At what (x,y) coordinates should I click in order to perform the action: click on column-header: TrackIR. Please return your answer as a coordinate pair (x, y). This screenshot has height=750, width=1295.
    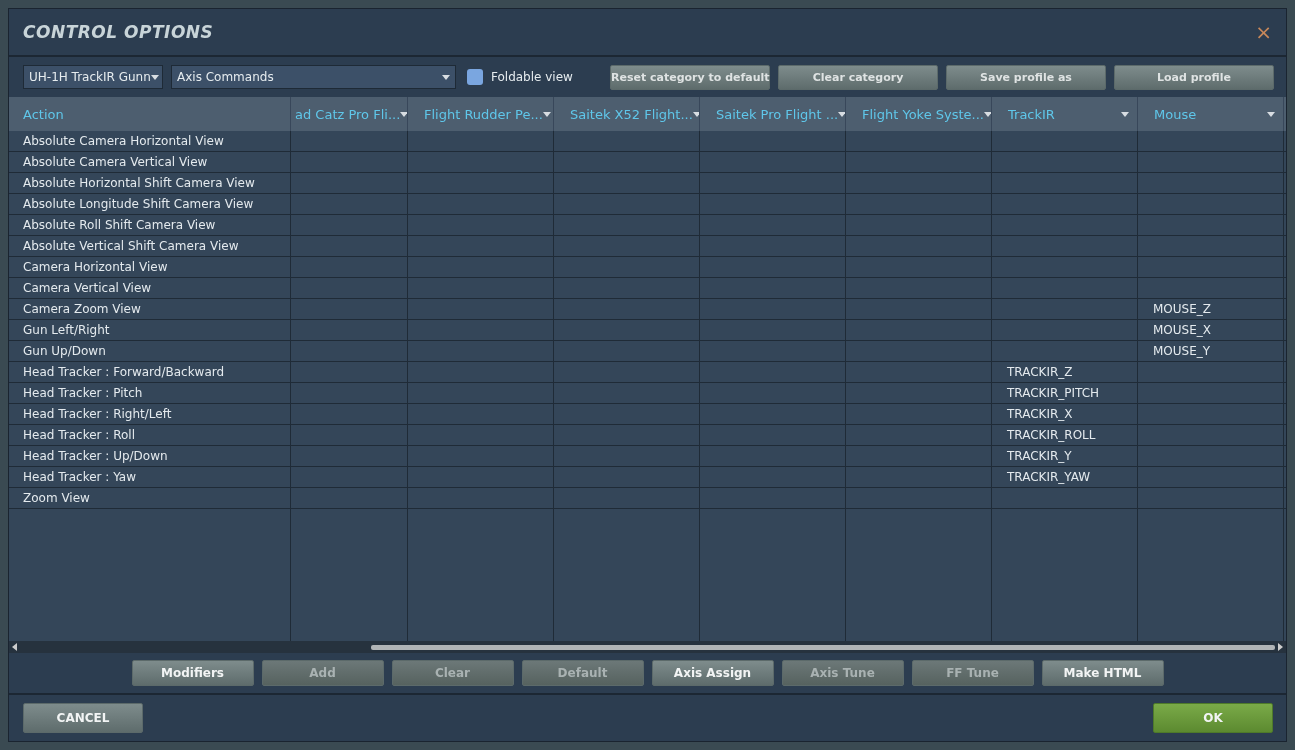
    Looking at the image, I should click on (1065, 114).